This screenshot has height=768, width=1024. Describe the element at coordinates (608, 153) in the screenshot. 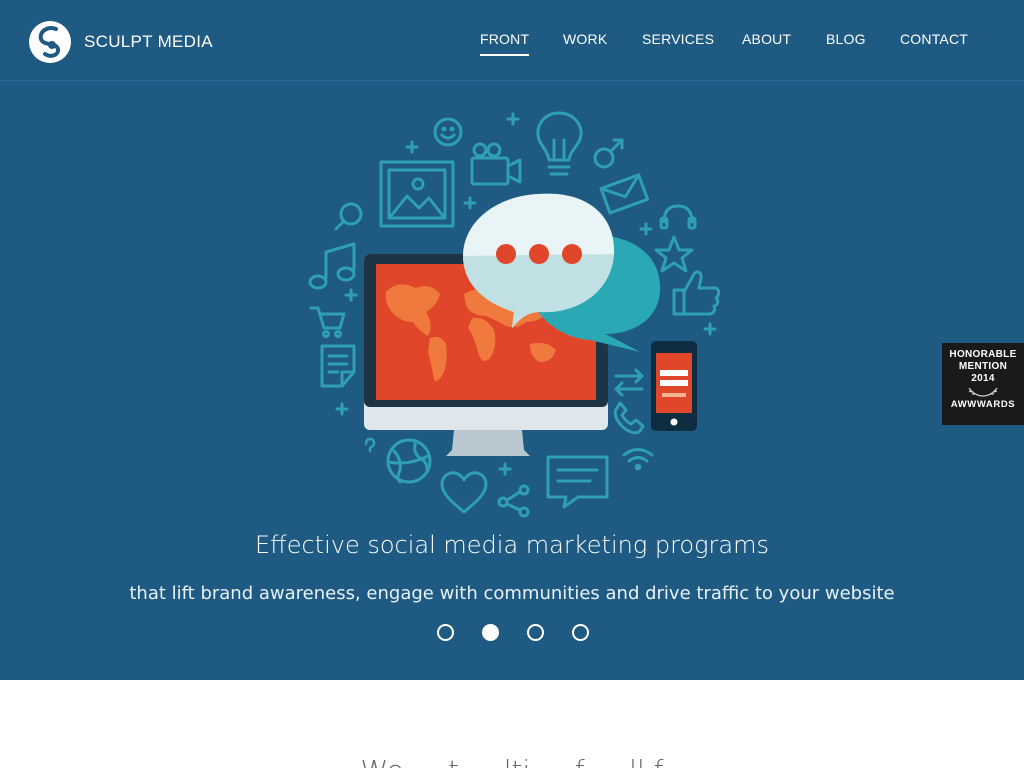

I see `male-icon` at that location.